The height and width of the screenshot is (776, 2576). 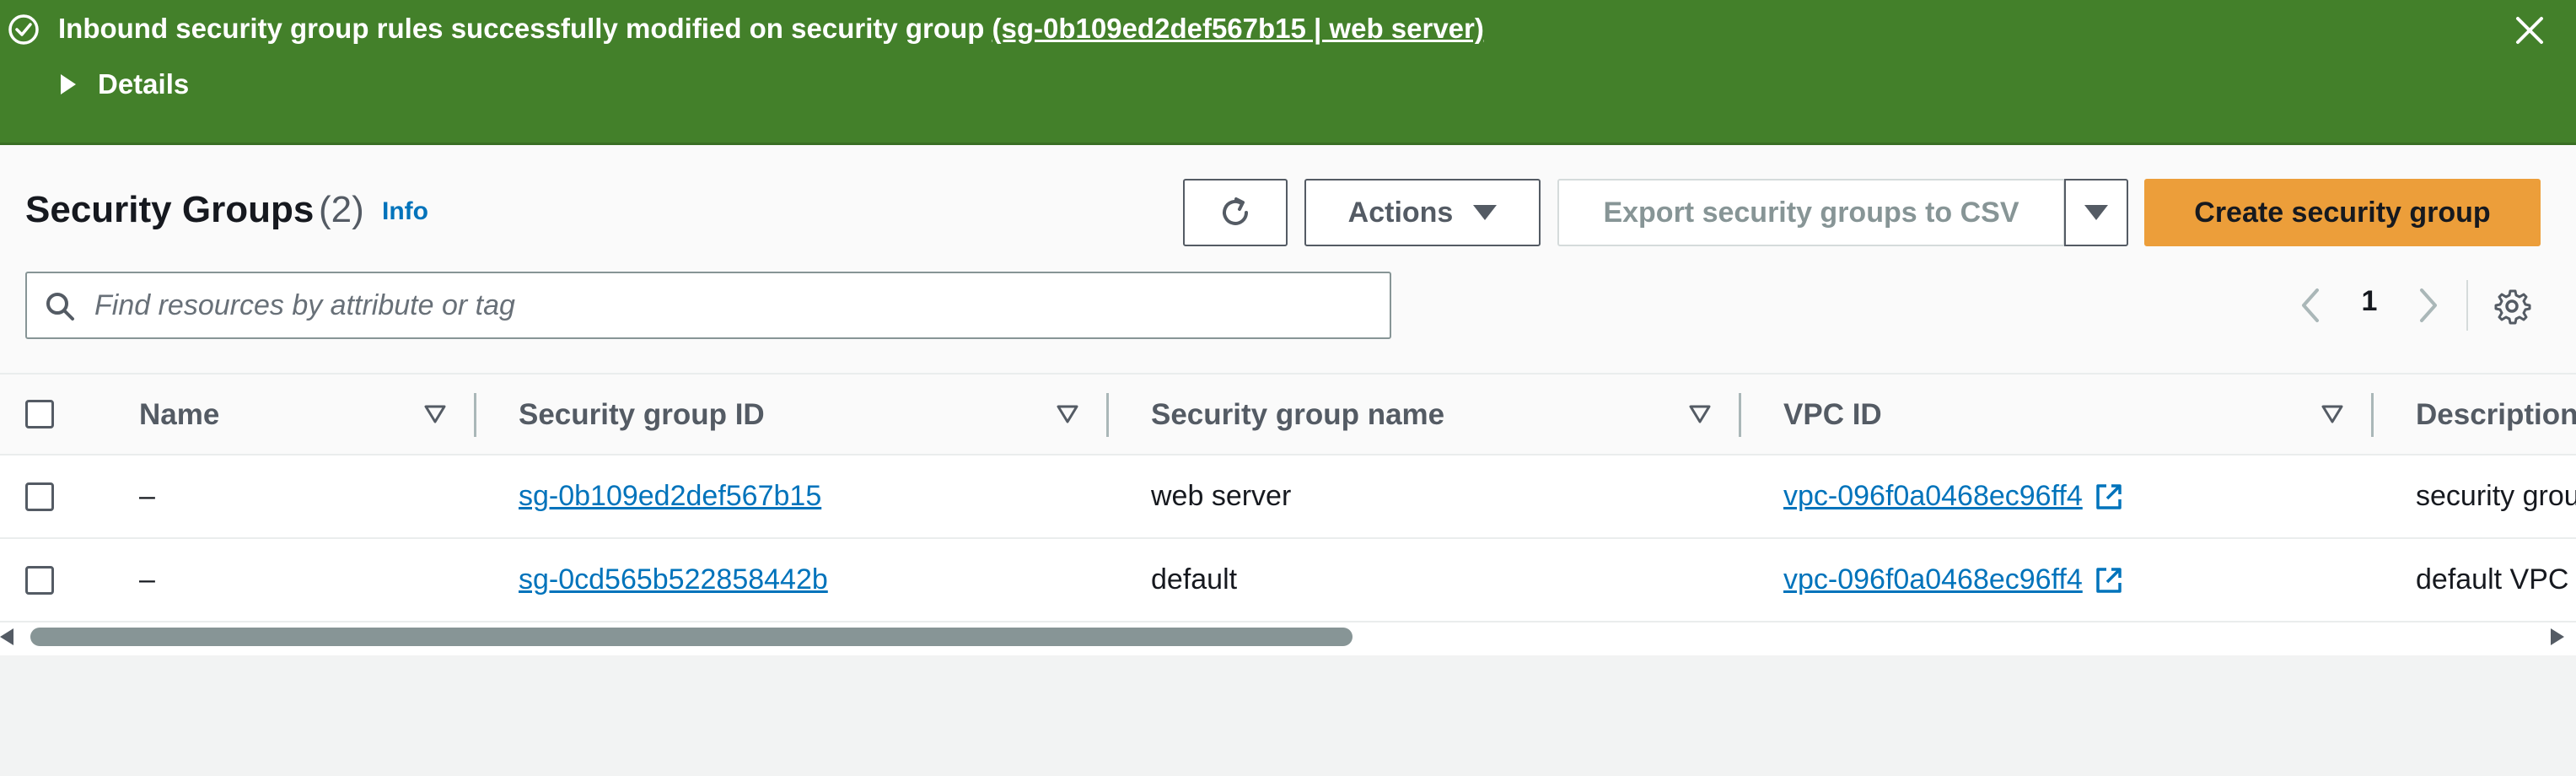 What do you see at coordinates (1400, 212) in the screenshot?
I see `actions-label: Actions` at bounding box center [1400, 212].